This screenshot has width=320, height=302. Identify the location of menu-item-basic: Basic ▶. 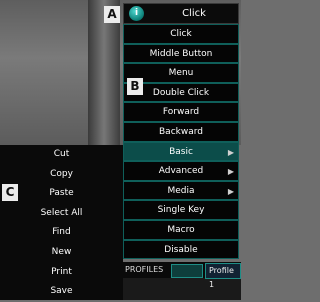
(181, 151).